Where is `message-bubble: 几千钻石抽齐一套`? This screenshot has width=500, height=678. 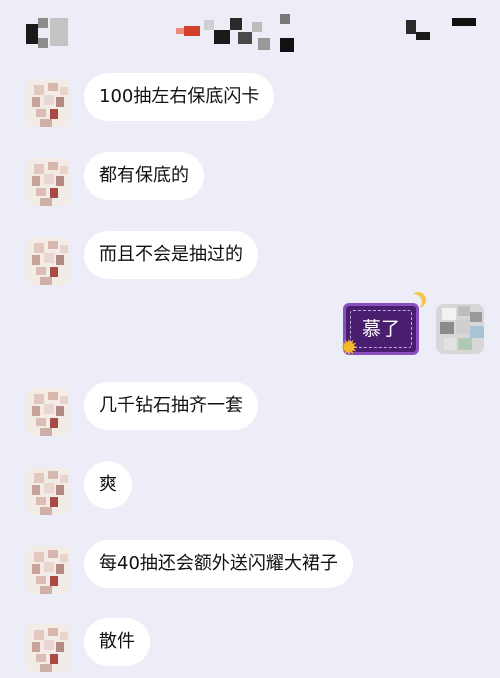
message-bubble: 几千钻石抽齐一套 is located at coordinates (171, 406).